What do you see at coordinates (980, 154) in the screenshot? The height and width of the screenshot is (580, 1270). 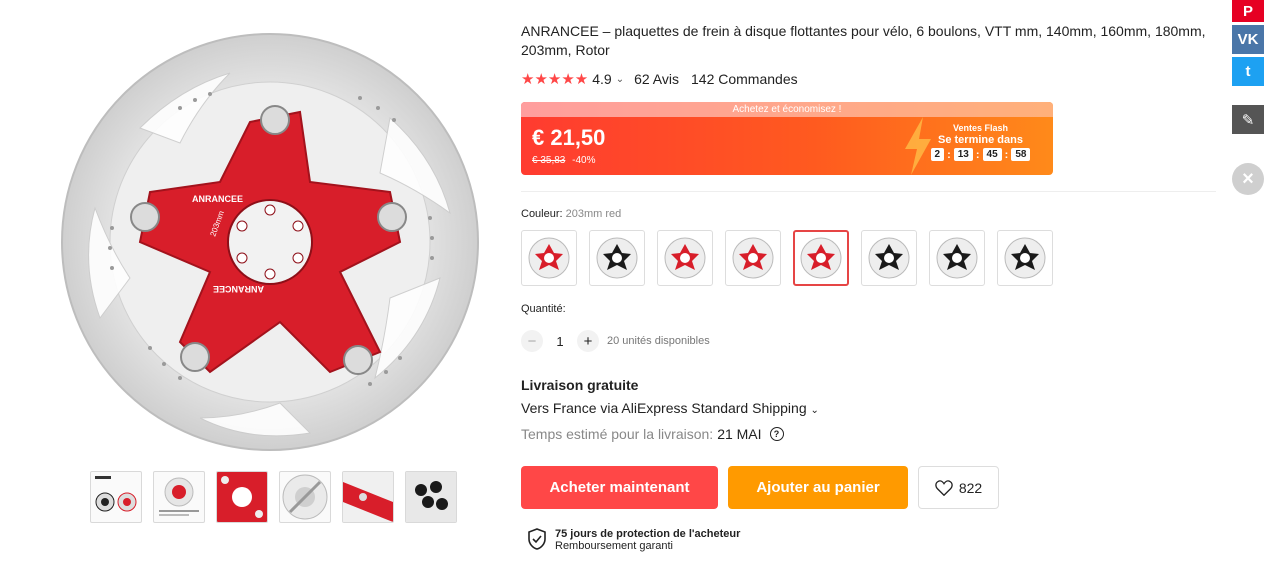 I see `countdown-timer: 2 : 13 : 45 : 58` at bounding box center [980, 154].